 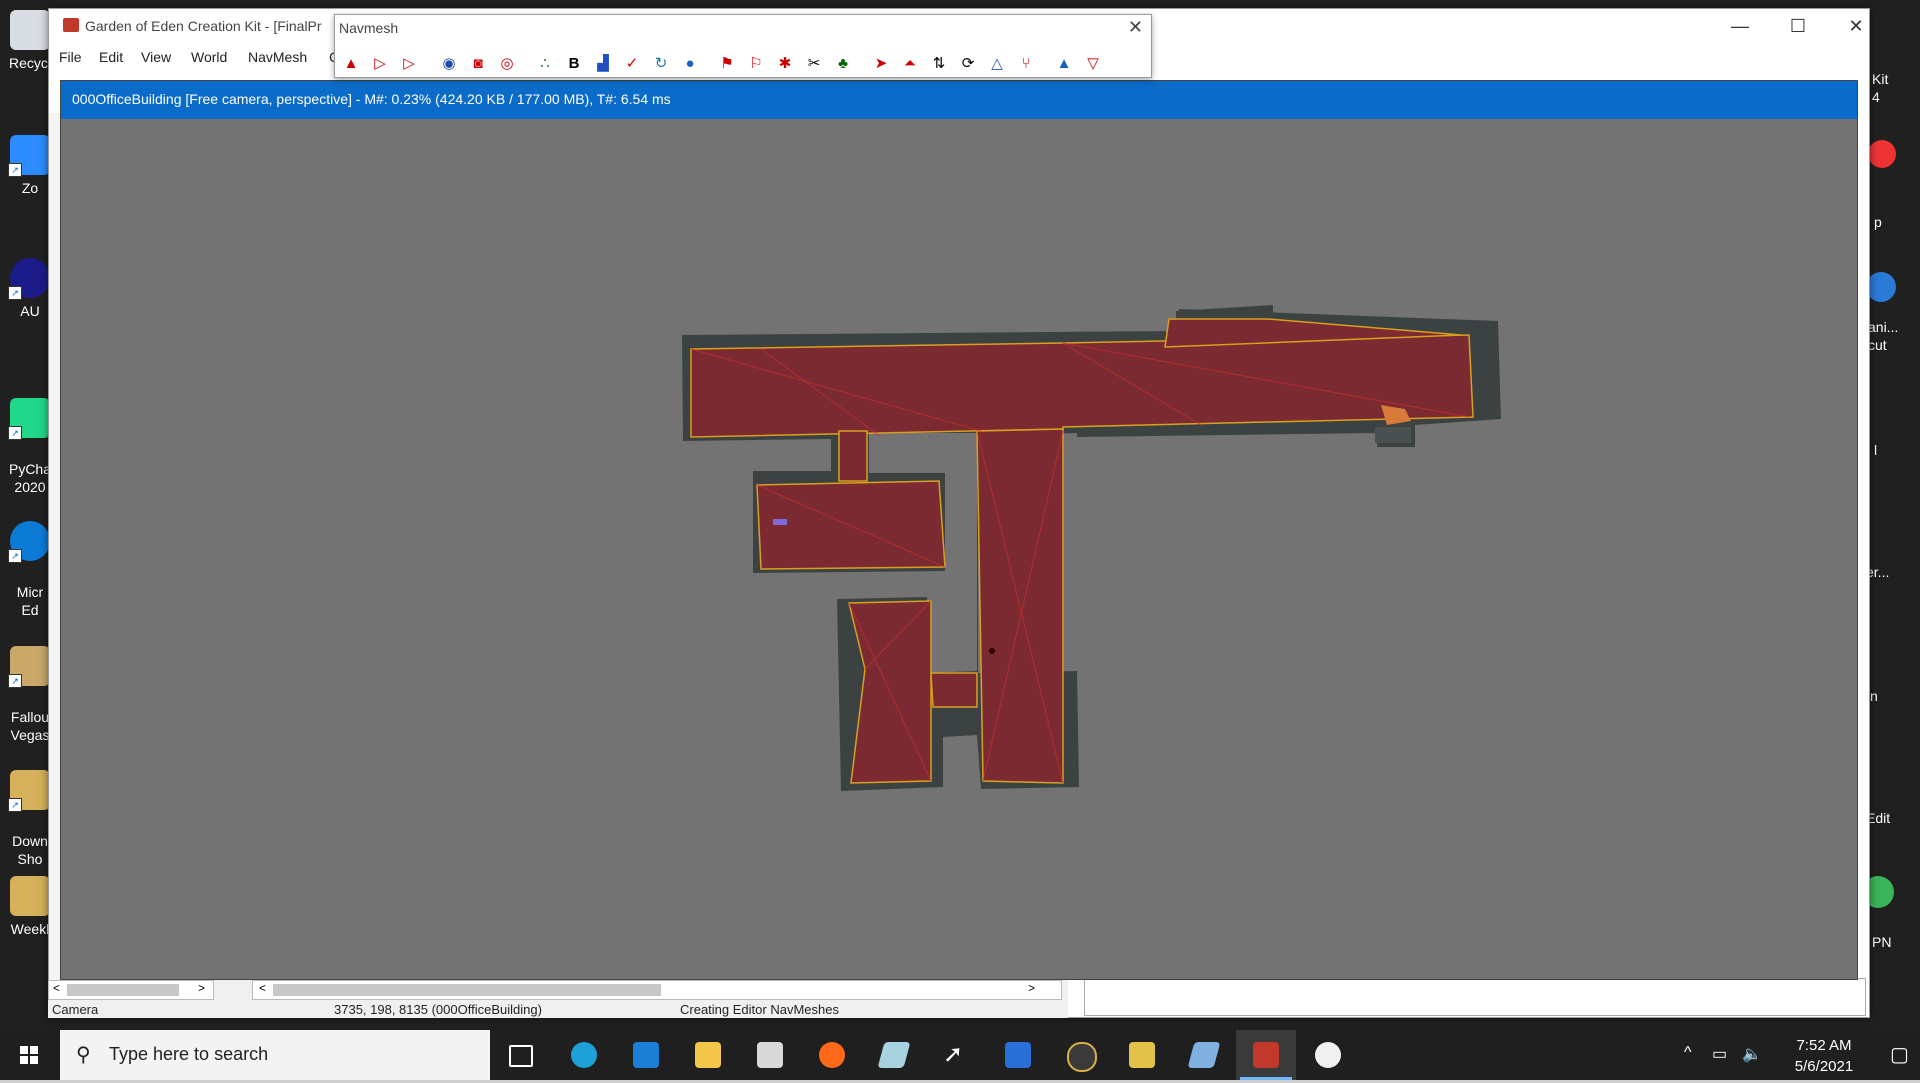 What do you see at coordinates (1093, 64) in the screenshot?
I see `triangle-check-icon: ▽` at bounding box center [1093, 64].